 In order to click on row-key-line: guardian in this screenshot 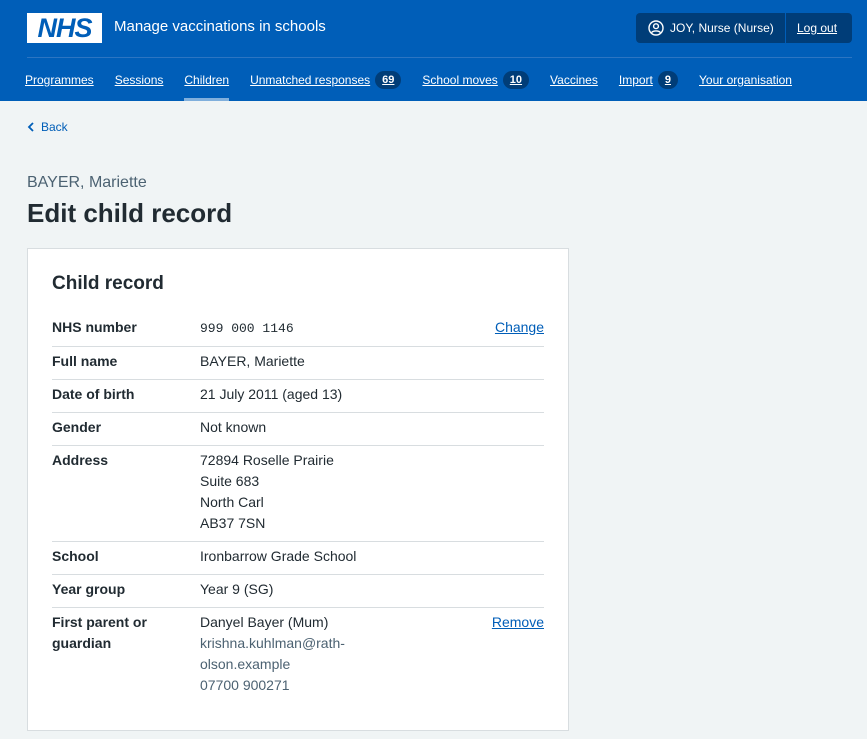, I will do `click(82, 643)`.